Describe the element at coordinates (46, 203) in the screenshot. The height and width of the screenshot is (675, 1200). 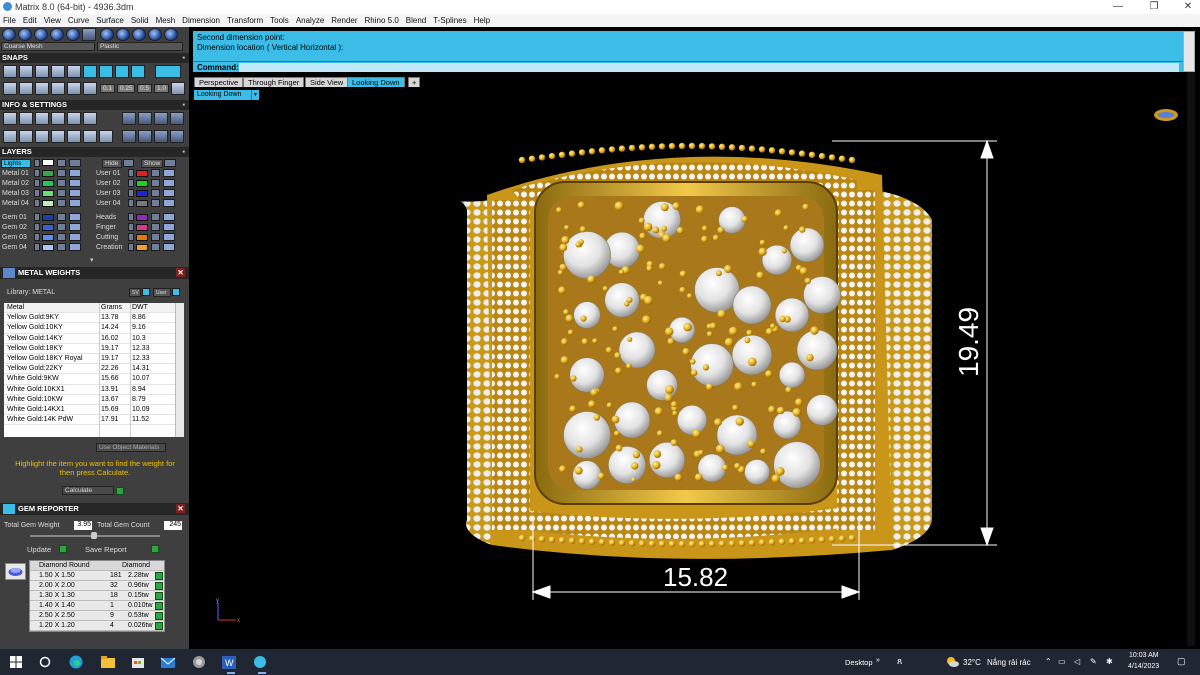
I see `layer-row: Metal 04` at that location.